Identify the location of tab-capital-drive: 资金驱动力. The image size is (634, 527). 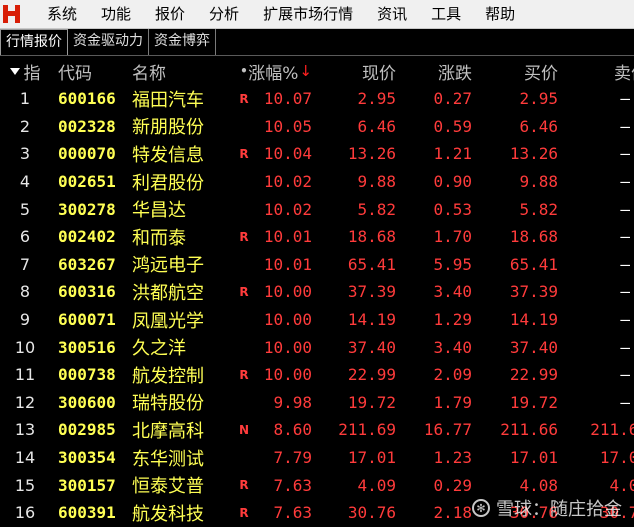
(108, 42).